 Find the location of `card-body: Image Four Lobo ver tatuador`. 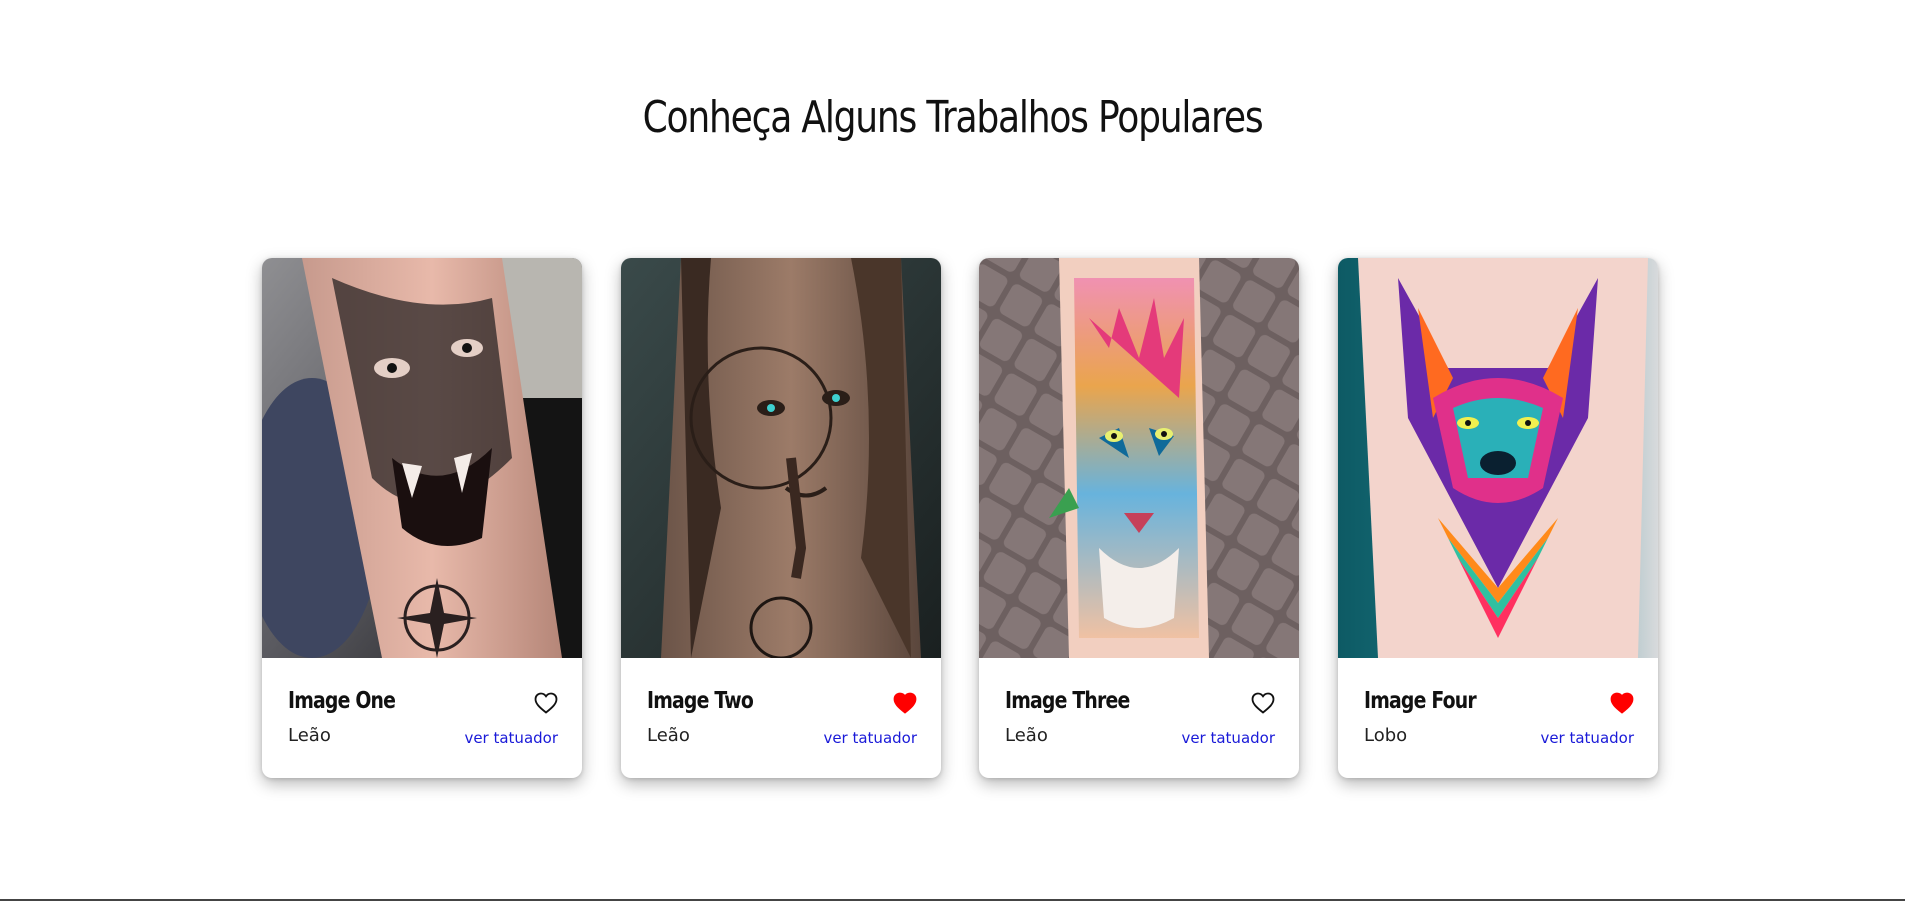

card-body: Image Four Lobo ver tatuador is located at coordinates (1498, 718).